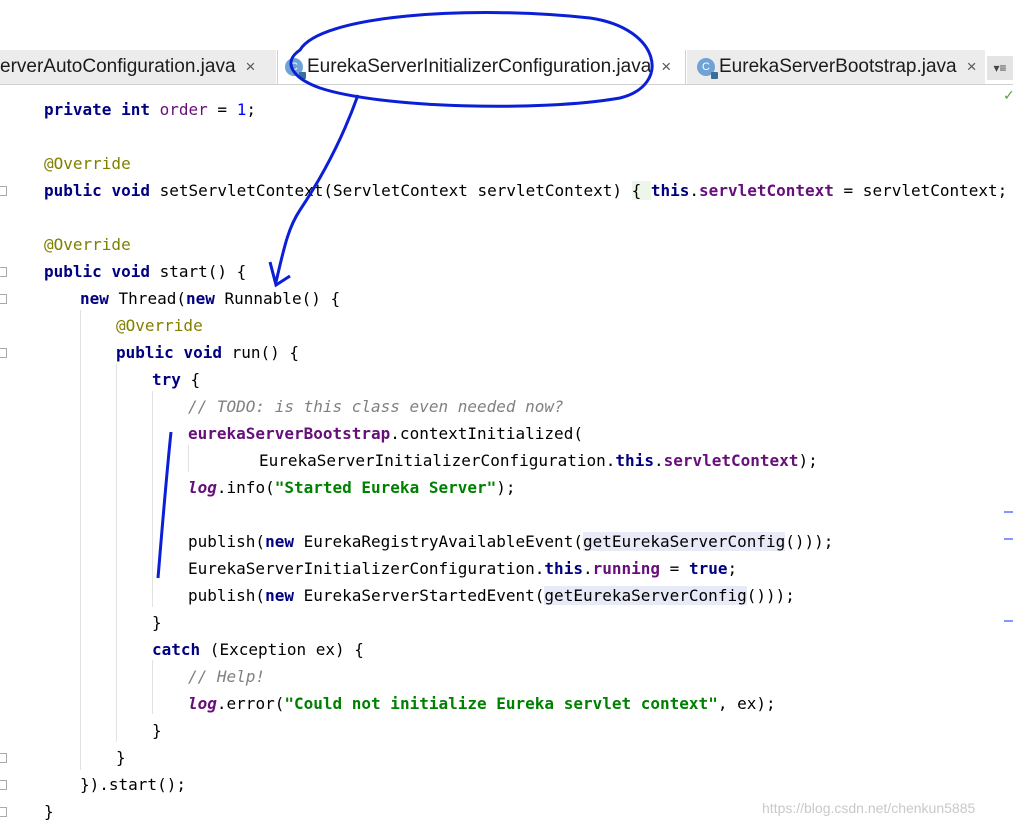  I want to click on tab-overflow-menu-icon: ▾≡, so click(1000, 68).